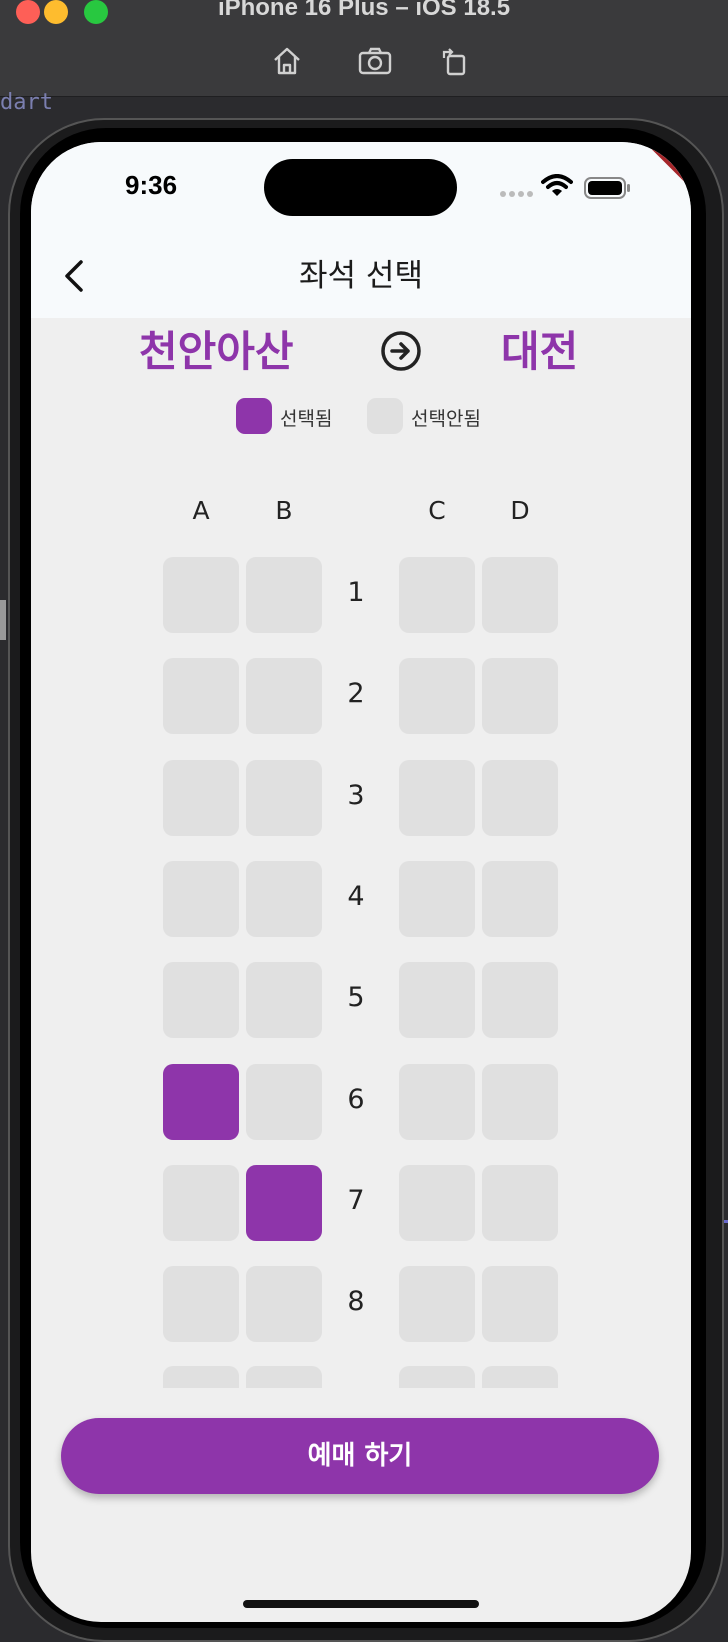  What do you see at coordinates (437, 510) in the screenshot?
I see `column-header-c: C` at bounding box center [437, 510].